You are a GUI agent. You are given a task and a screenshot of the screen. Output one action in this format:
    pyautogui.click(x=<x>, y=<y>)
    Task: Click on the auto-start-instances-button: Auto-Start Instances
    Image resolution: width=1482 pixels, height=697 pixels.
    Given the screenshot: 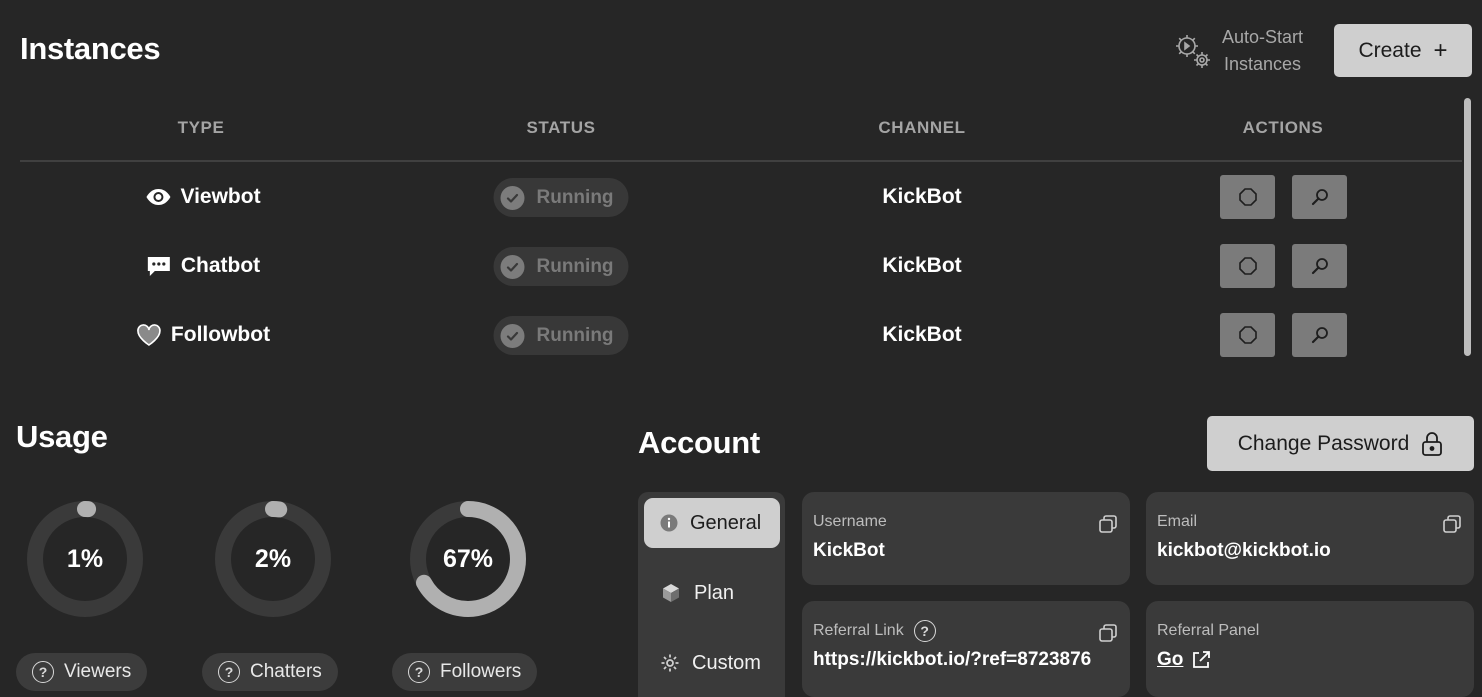 What is the action you would take?
    pyautogui.click(x=1237, y=51)
    